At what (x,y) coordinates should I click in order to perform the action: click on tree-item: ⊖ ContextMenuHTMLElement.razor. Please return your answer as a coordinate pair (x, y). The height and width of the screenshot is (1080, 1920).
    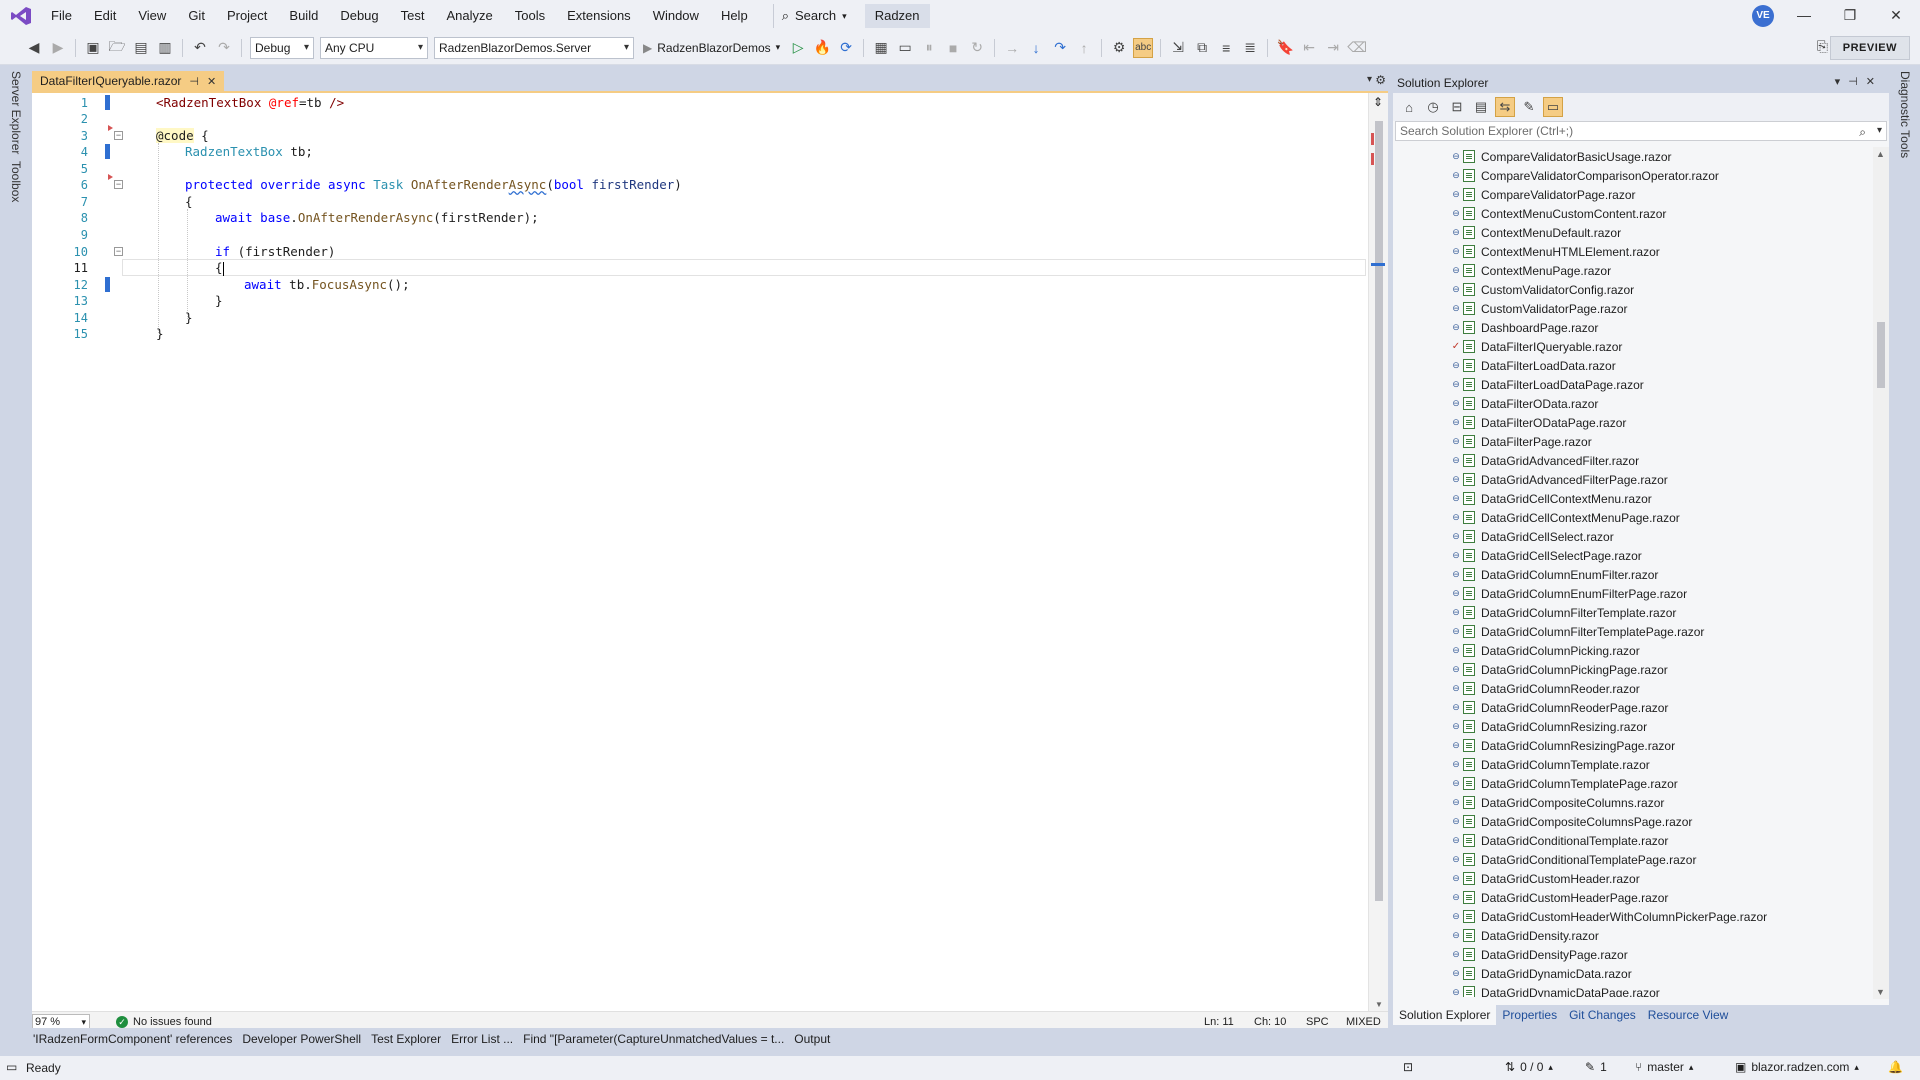
    Looking at the image, I should click on (1633, 251).